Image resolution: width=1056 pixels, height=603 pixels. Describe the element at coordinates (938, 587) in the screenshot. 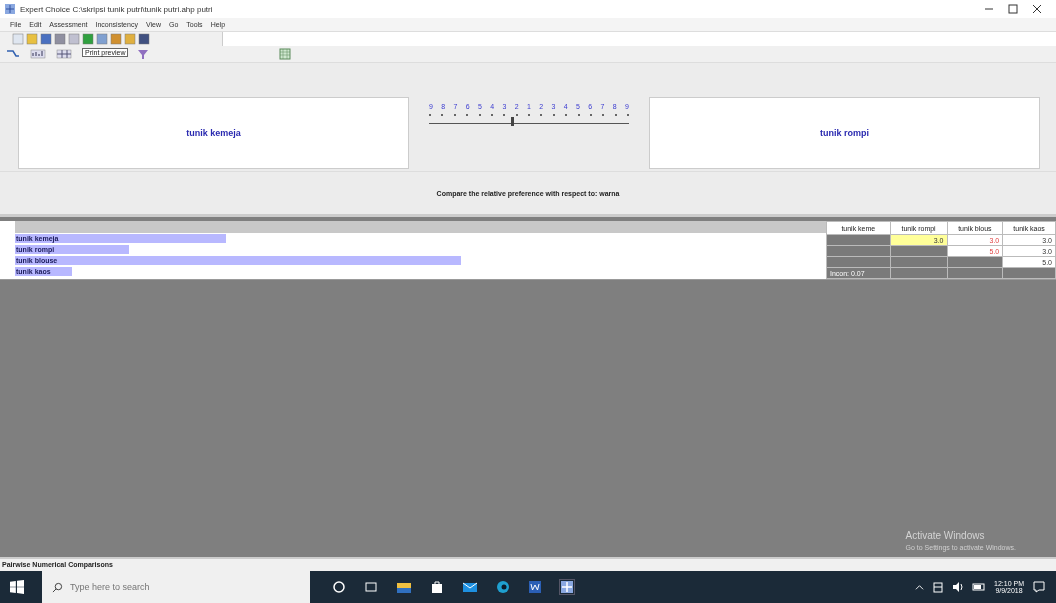

I see `network-icon` at that location.